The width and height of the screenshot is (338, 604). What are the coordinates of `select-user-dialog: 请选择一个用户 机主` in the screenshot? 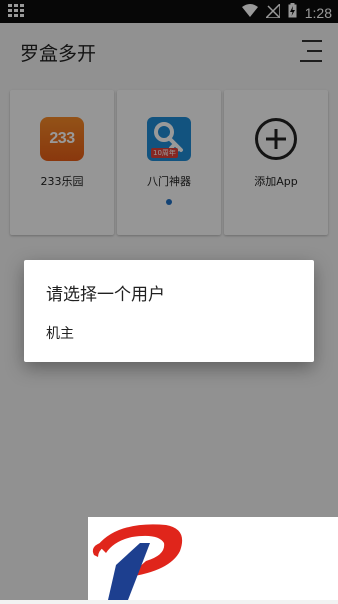 It's located at (169, 311).